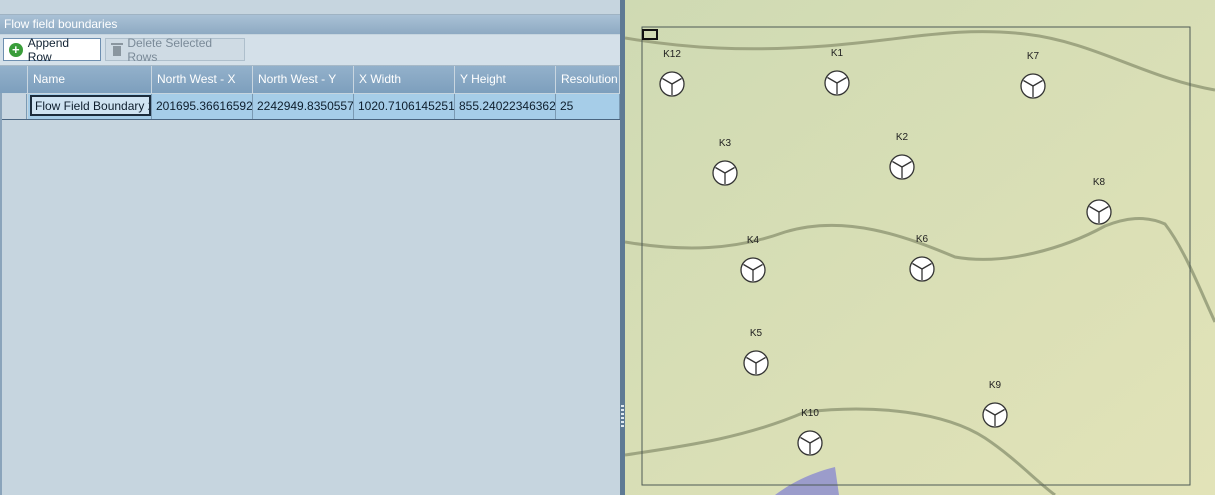  What do you see at coordinates (672, 54) in the screenshot?
I see `turbine-label: K12` at bounding box center [672, 54].